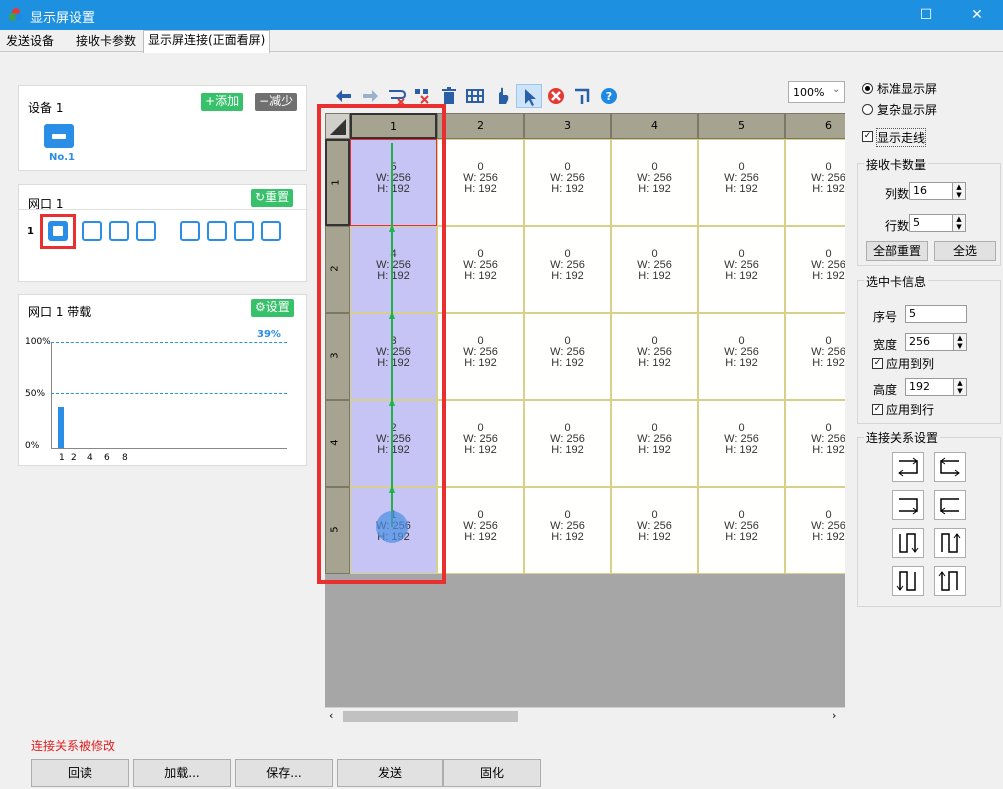  Describe the element at coordinates (741, 126) in the screenshot. I see `column-header: 5` at that location.